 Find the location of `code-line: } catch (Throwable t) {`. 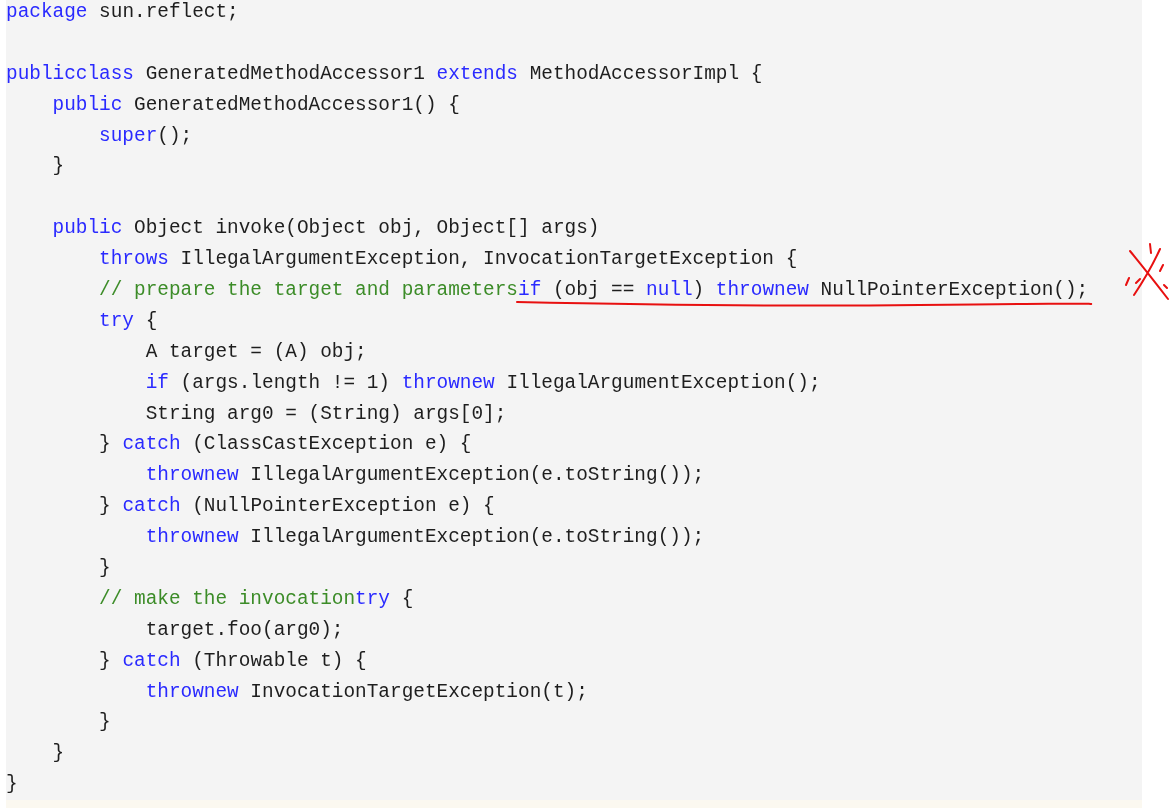

code-line: } catch (Throwable t) { is located at coordinates (232, 661).